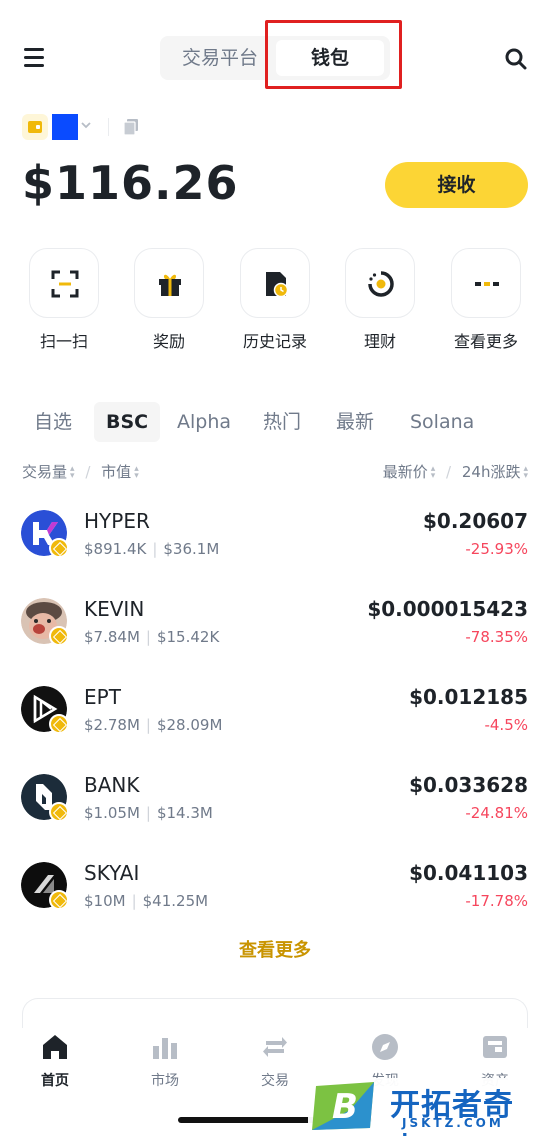 Image resolution: width=550 pixels, height=1136 pixels. I want to click on tab-favorites: 自选, so click(53, 422).